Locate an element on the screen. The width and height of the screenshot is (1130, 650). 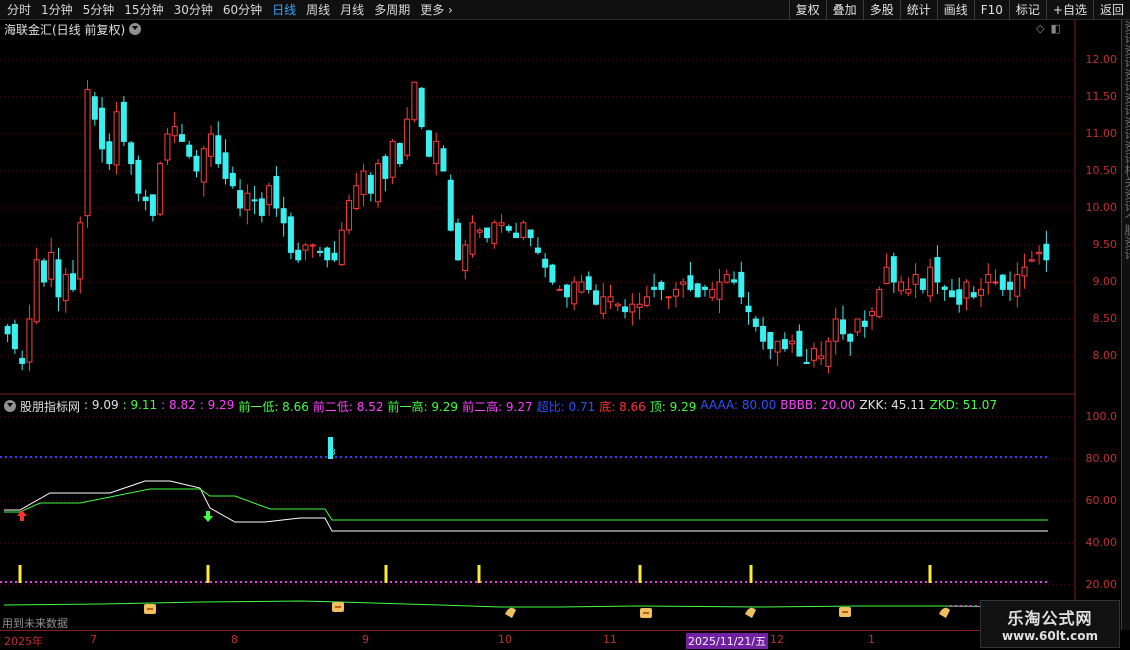
price-tick: 9.50 is located at coordinates (1105, 244).